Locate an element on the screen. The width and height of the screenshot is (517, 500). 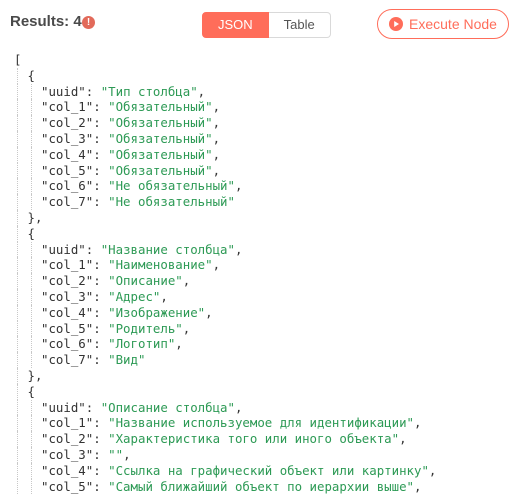
output-toolbar: Results: 4 ! JSON Table Execute Node is located at coordinates (258, 25).